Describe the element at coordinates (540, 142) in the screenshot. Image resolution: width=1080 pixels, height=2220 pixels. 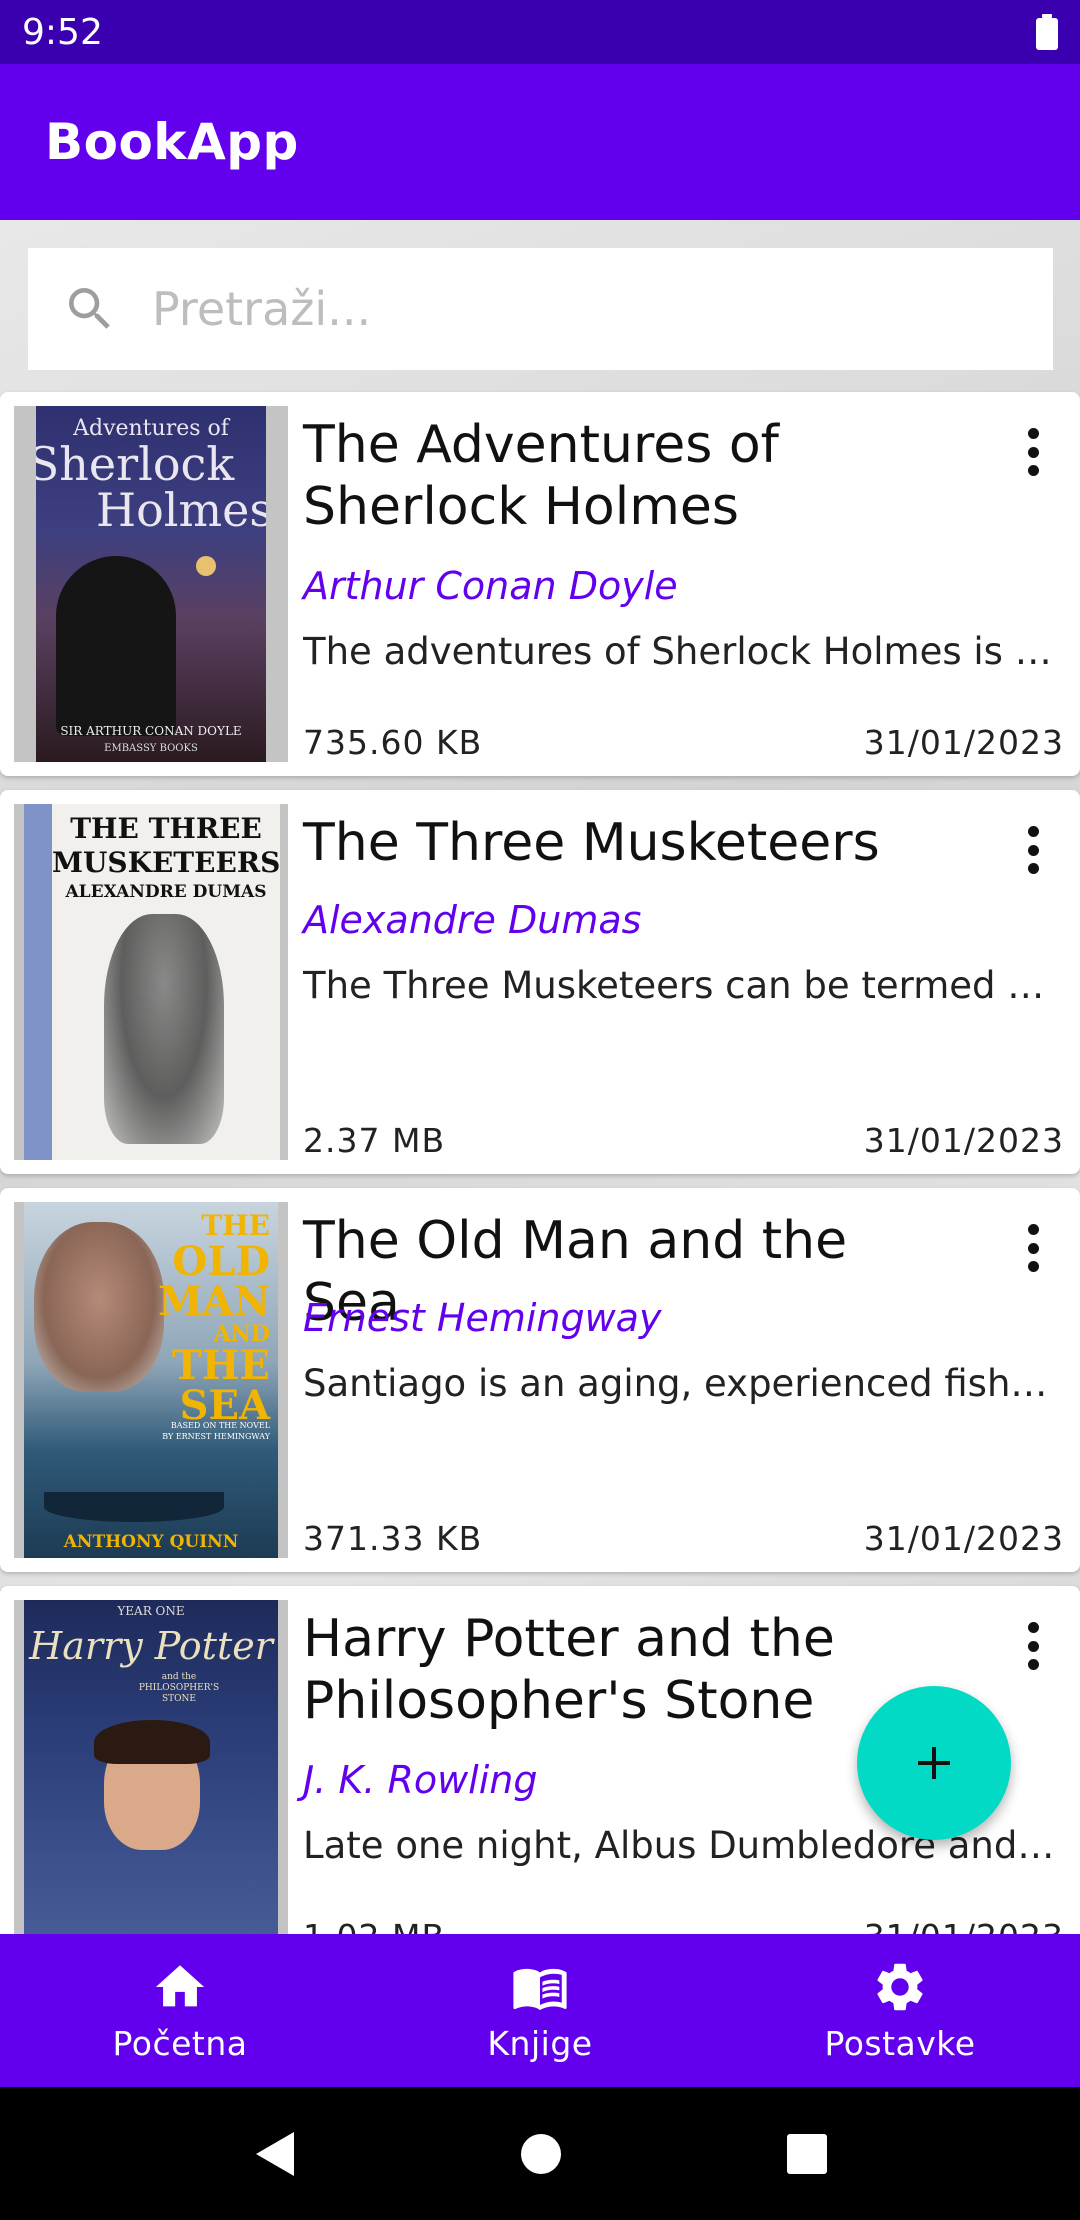
I see `app-bar: BookApp` at that location.